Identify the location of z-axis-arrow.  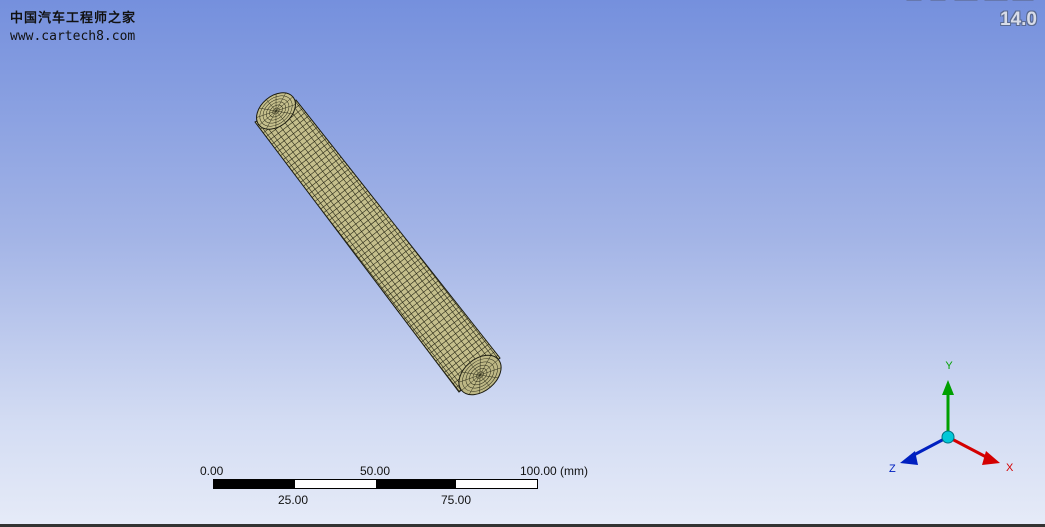
(924, 450).